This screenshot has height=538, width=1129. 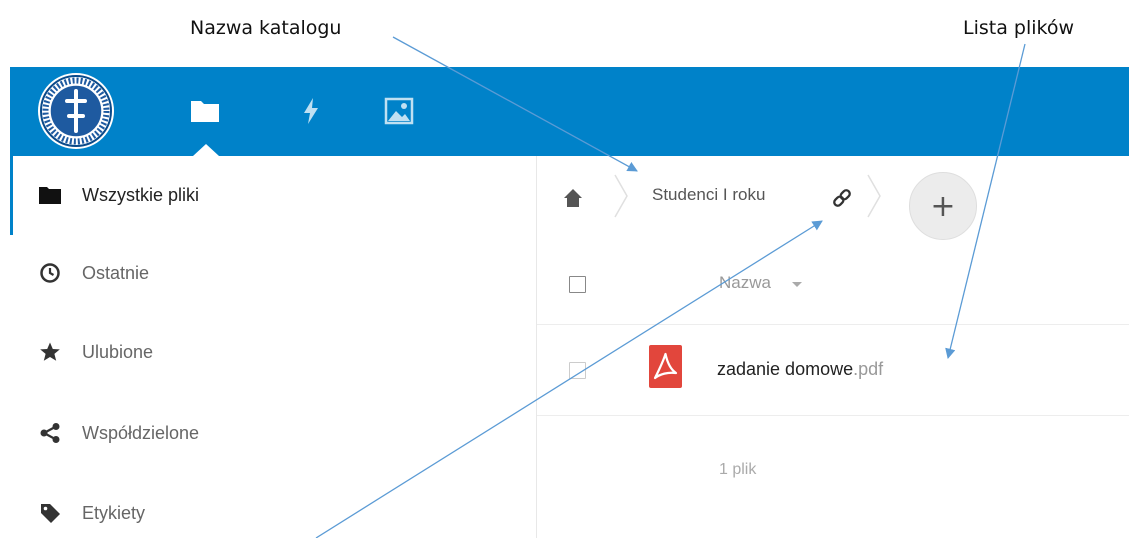 I want to click on sidebar-item-label: Ostatnie, so click(x=116, y=272).